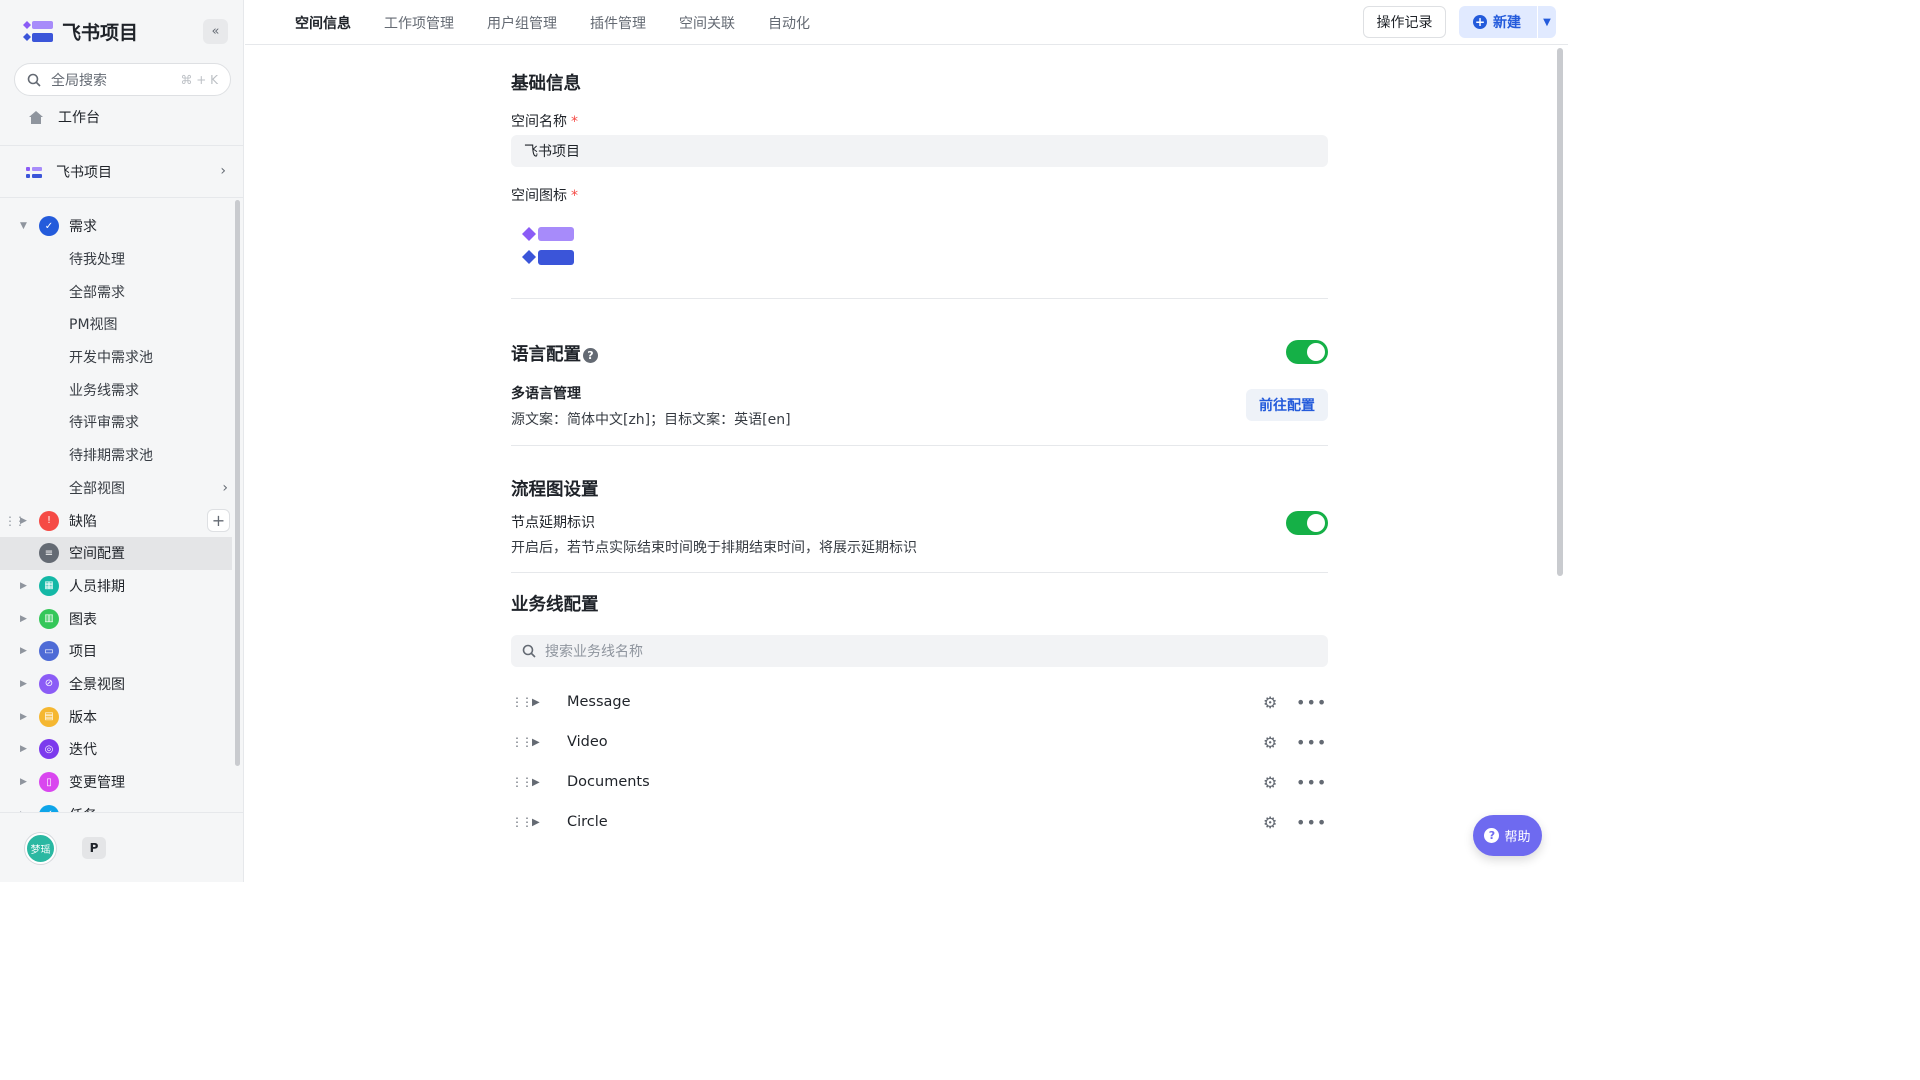  I want to click on new-dropdown-button: ▼, so click(1547, 22).